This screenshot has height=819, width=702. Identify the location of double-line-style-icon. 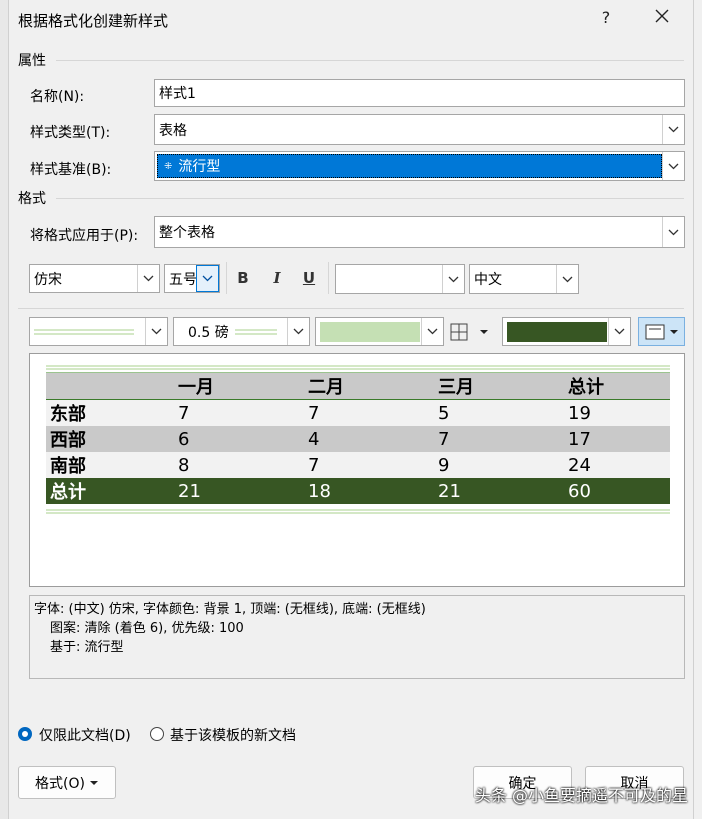
(84, 331).